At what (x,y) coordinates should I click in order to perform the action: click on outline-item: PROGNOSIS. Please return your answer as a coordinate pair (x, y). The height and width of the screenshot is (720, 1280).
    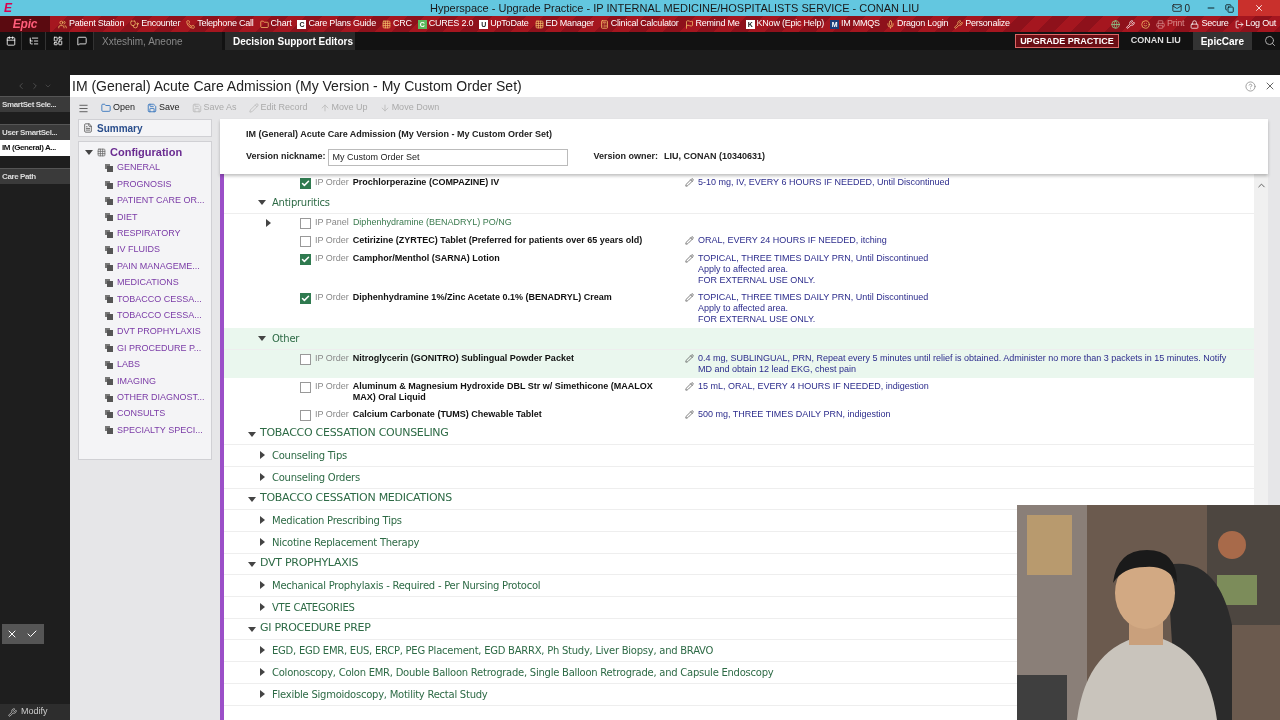
    Looking at the image, I should click on (144, 184).